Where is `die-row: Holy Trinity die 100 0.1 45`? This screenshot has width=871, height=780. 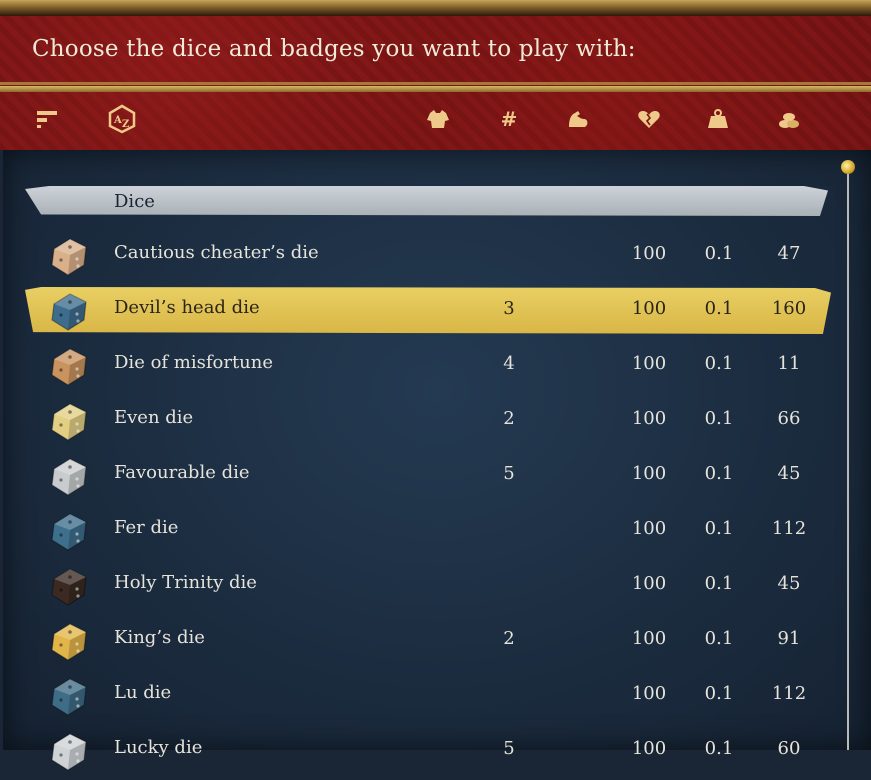 die-row: Holy Trinity die 100 0.1 45 is located at coordinates (435, 587).